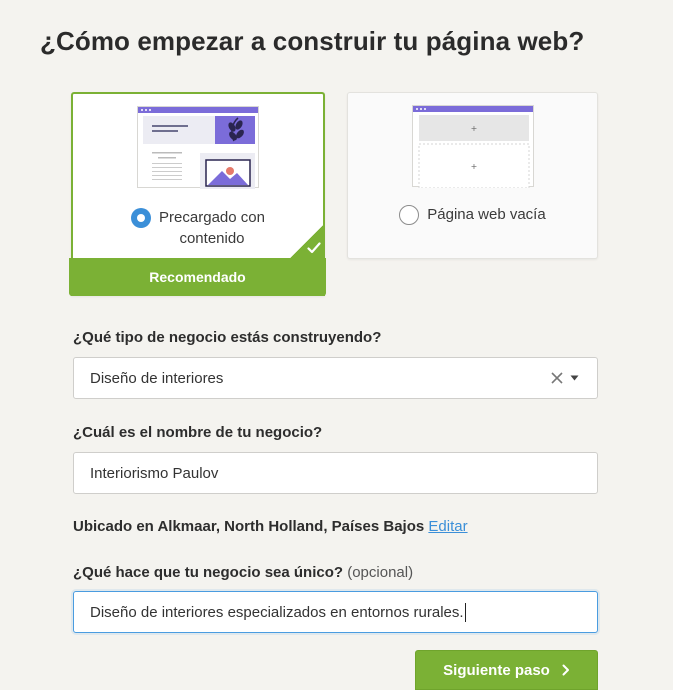 This screenshot has width=673, height=690. What do you see at coordinates (227, 337) in the screenshot?
I see `business-type-label: ¿Qué tipo de negocio estás construyendo?` at bounding box center [227, 337].